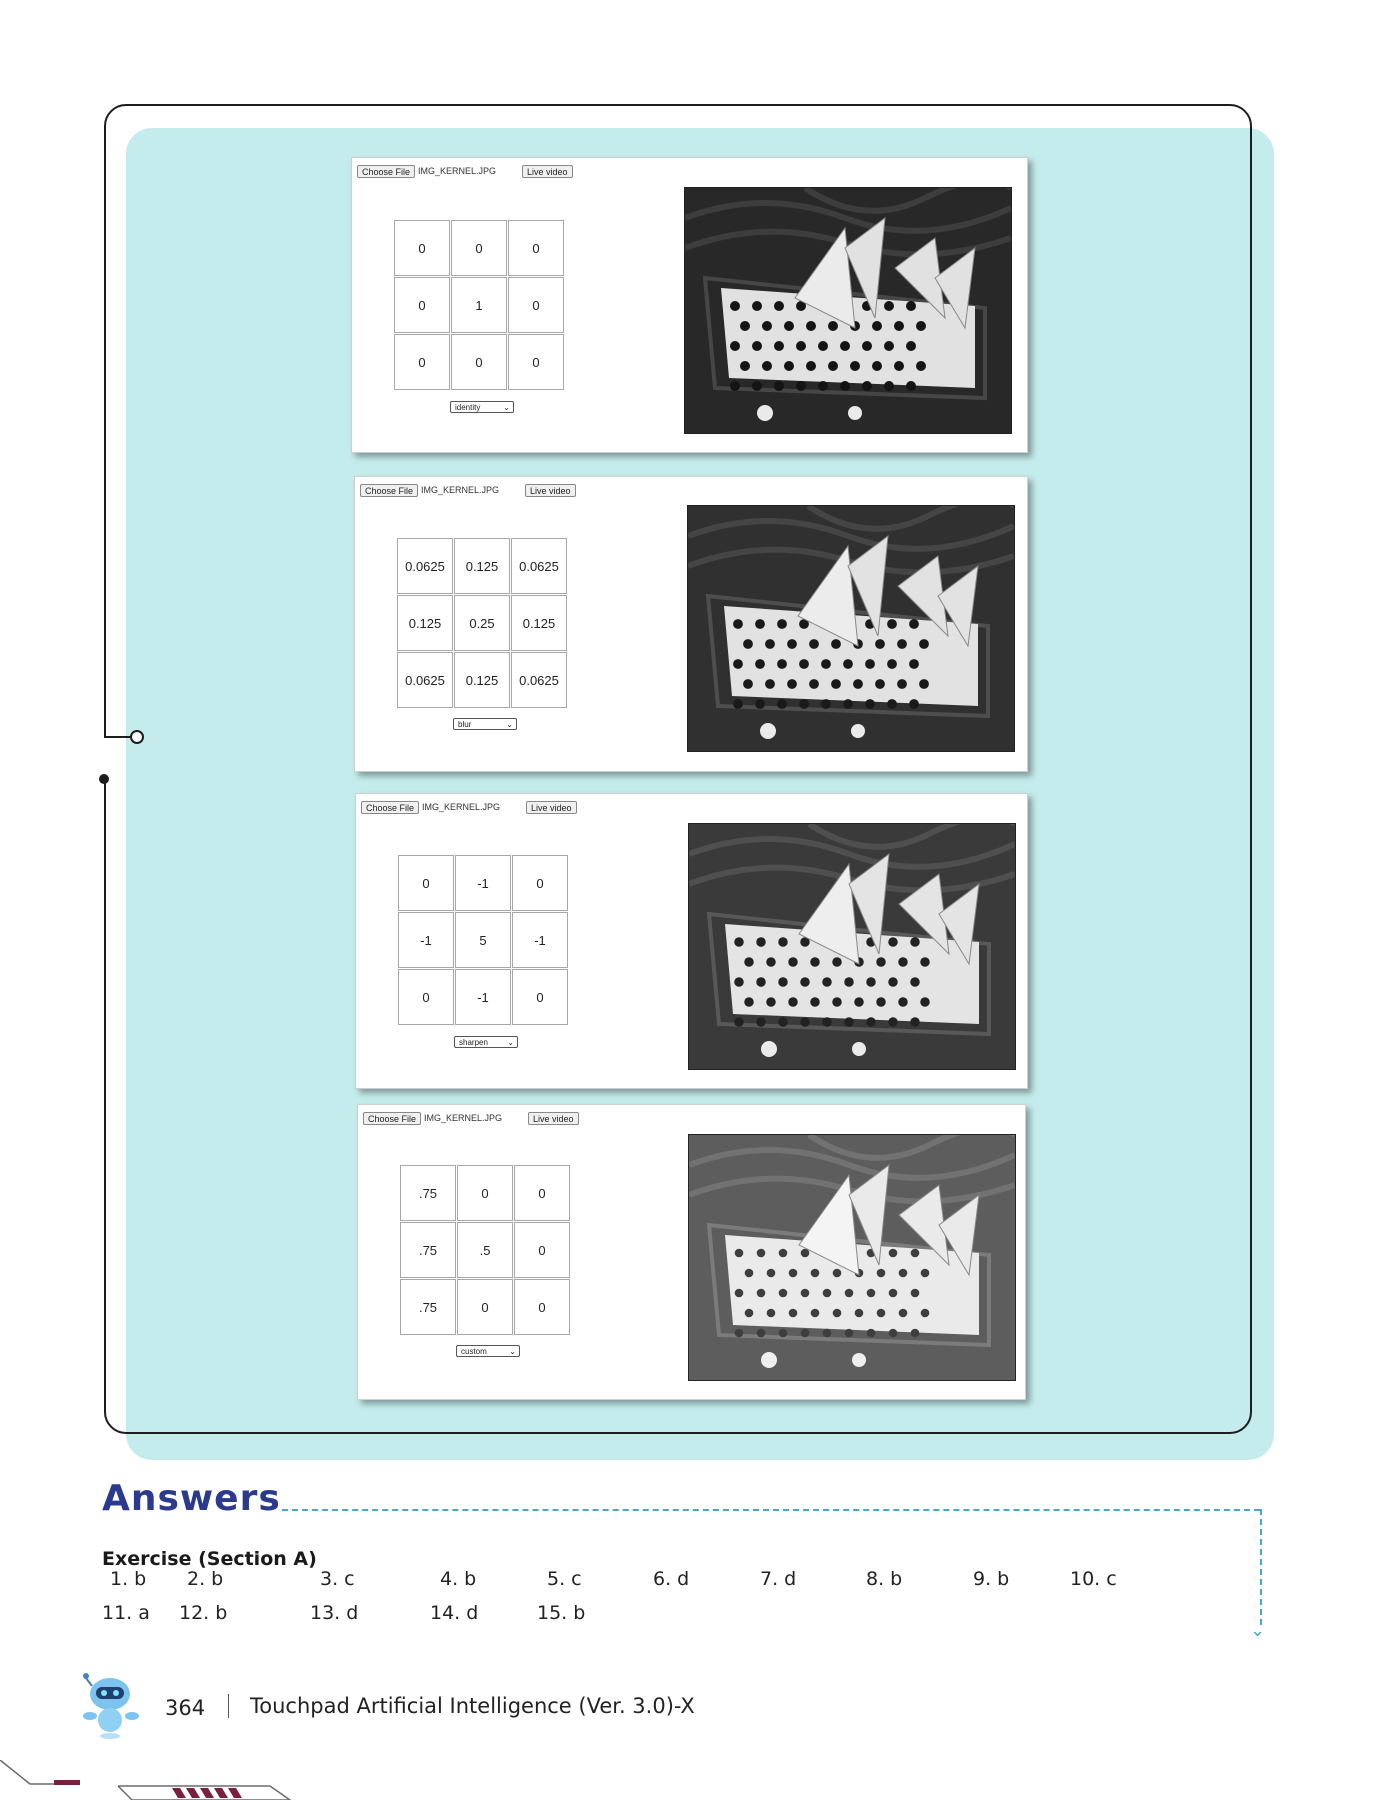 The width and height of the screenshot is (1380, 1800). I want to click on filter-select: custom ⌄, so click(488, 1351).